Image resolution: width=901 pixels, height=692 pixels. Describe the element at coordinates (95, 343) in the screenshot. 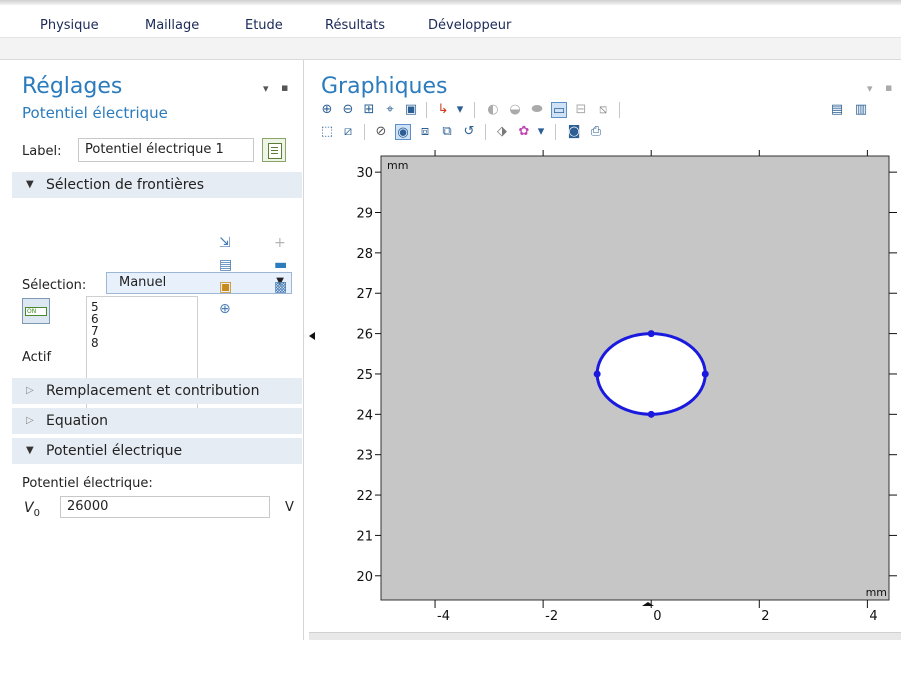

I see `list-item: 8` at that location.